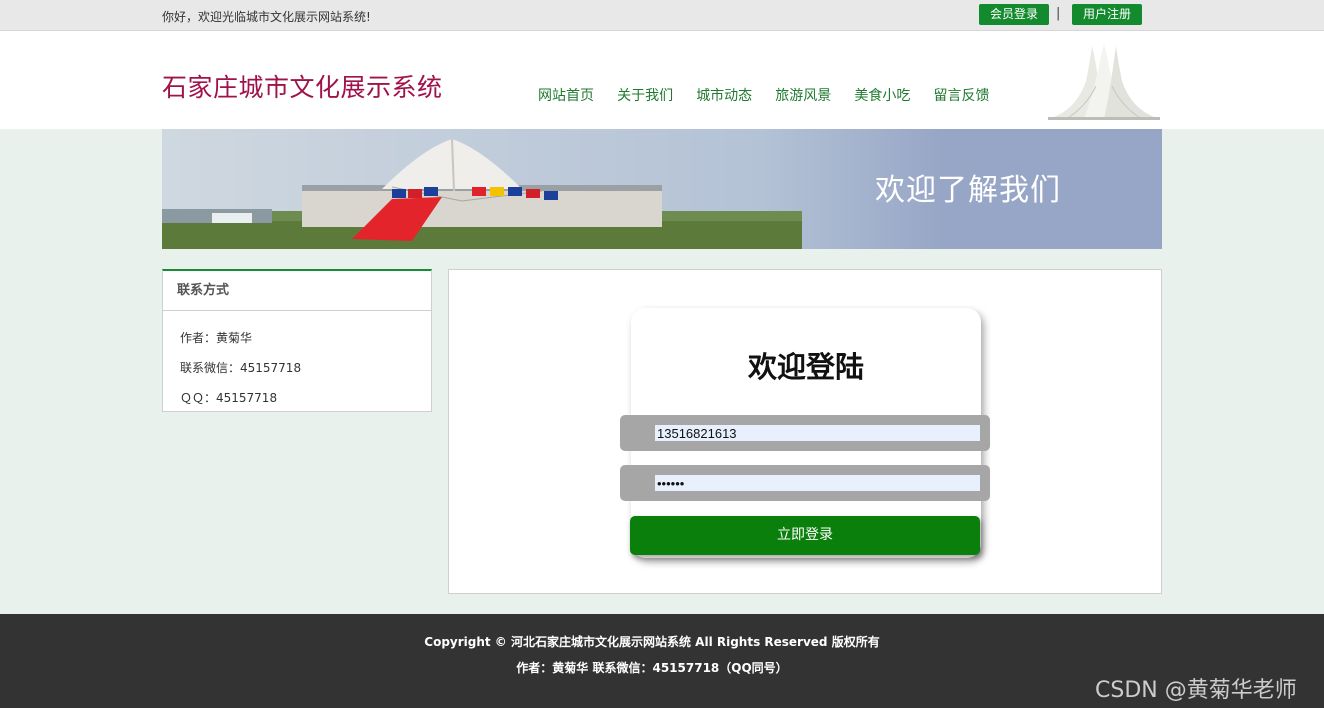 The image size is (1324, 708). I want to click on banner: 欢迎了解我们, so click(662, 189).